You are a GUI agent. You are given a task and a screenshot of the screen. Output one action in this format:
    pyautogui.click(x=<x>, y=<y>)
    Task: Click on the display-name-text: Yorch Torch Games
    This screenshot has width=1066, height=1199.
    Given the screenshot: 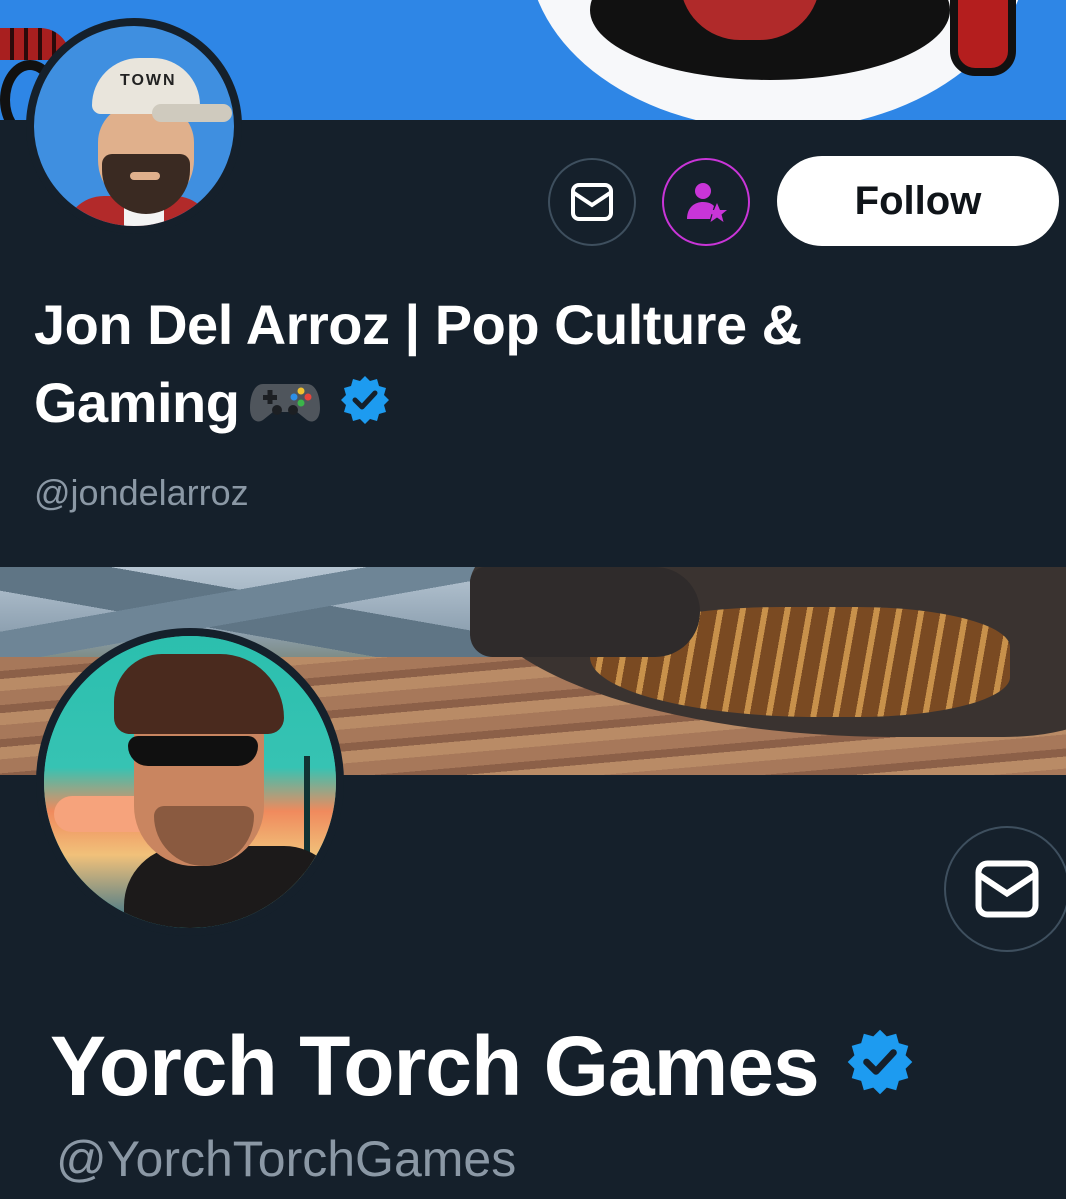 What is the action you would take?
    pyautogui.click(x=435, y=1066)
    